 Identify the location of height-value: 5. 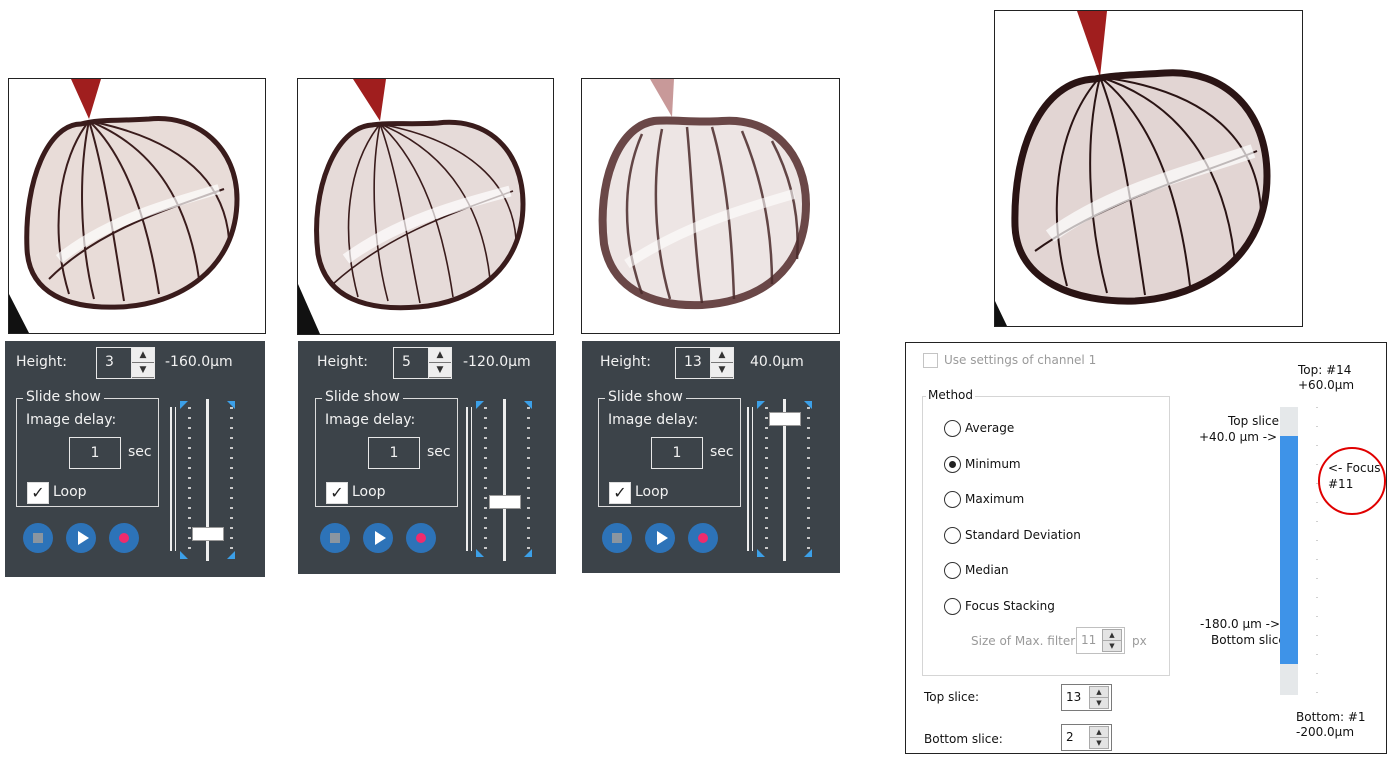
(411, 363).